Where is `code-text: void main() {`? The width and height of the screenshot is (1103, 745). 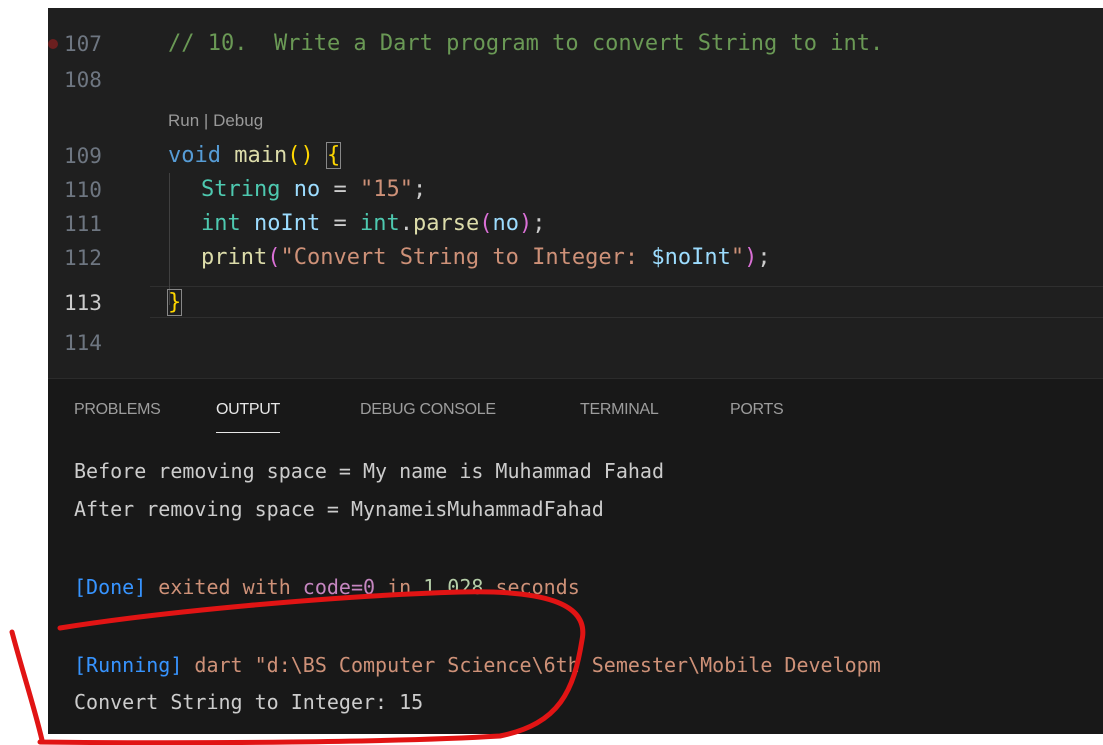
code-text: void main() { is located at coordinates (255, 156).